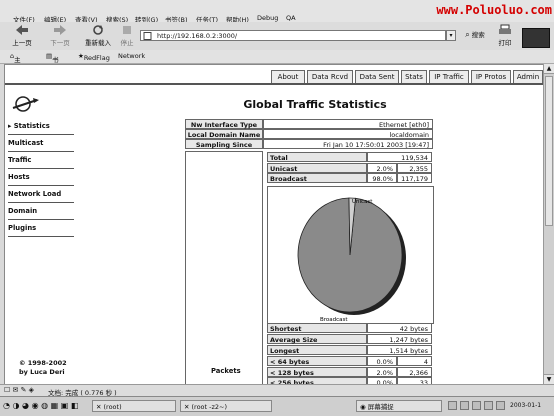 The width and height of the screenshot is (554, 416). What do you see at coordinates (19, 390) in the screenshot?
I see `status-icons: ☐ ✉ ✎ ◈` at bounding box center [19, 390].